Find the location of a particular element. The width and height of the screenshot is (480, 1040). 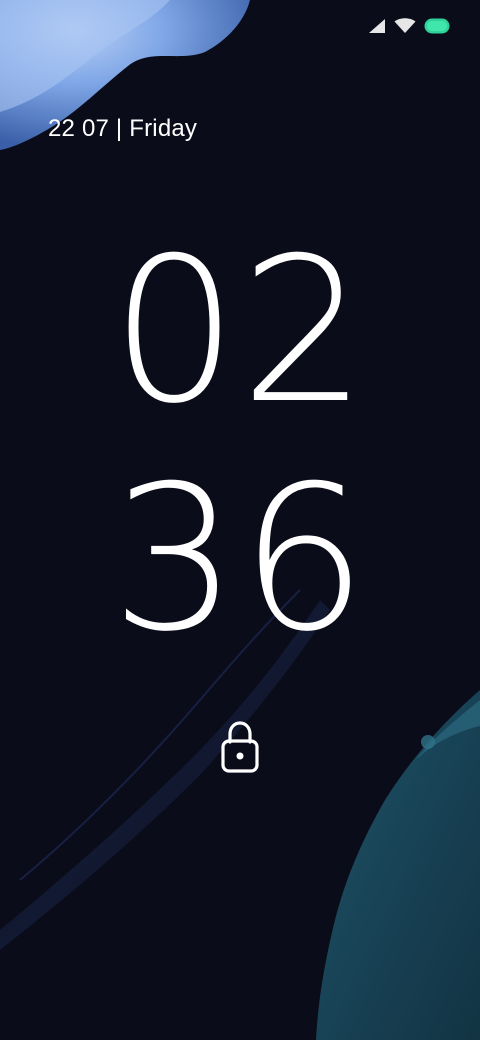

clock-hours: 02 is located at coordinates (240, 331).